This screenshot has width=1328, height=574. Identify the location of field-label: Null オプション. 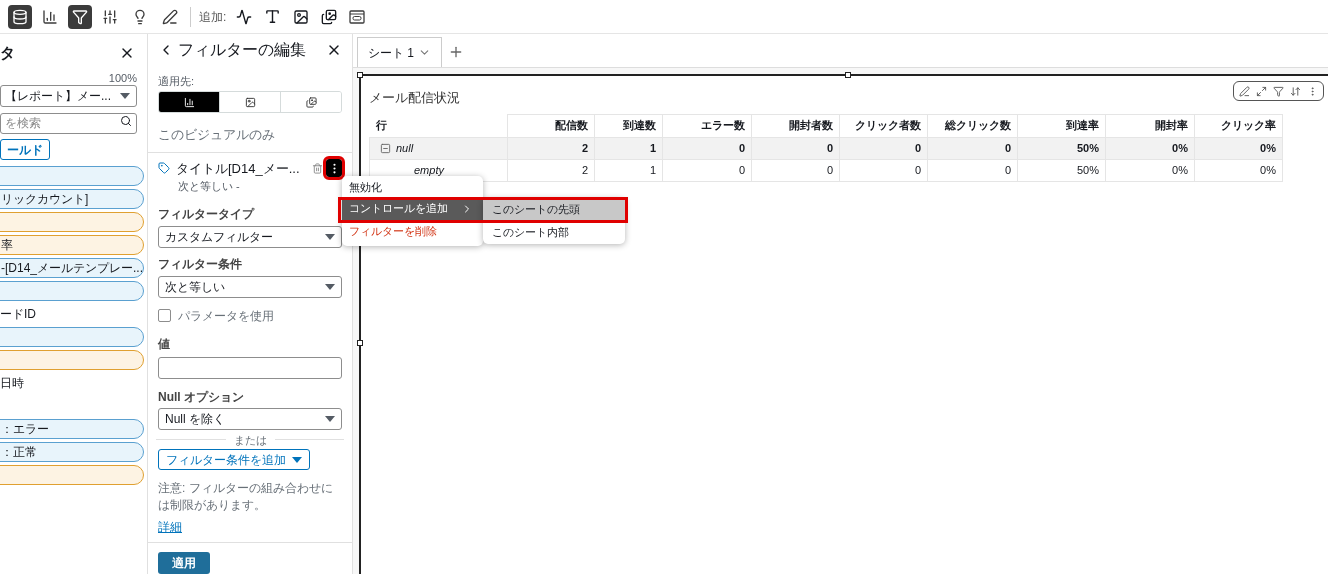
(201, 397).